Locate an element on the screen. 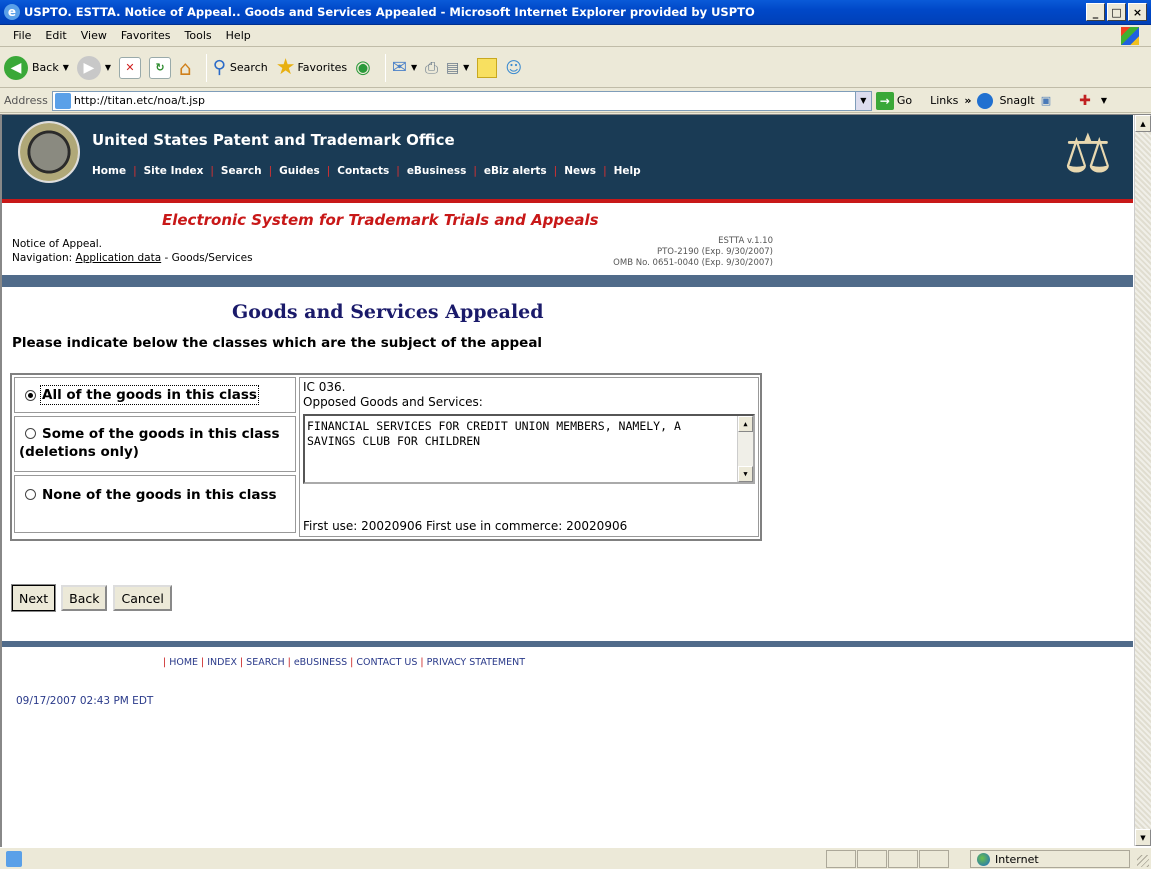  radio-none-goods is located at coordinates (30, 494).